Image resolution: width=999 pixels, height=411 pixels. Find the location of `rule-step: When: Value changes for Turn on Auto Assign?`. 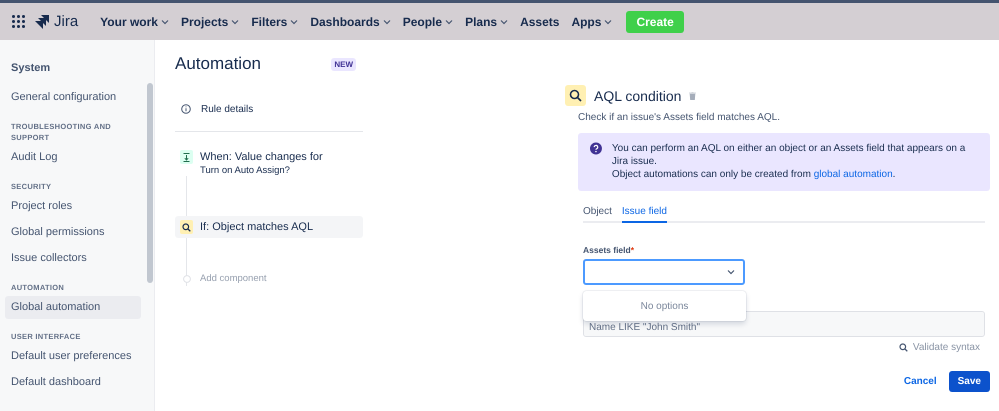

rule-step: When: Value changes for Turn on Auto Assign? is located at coordinates (269, 164).